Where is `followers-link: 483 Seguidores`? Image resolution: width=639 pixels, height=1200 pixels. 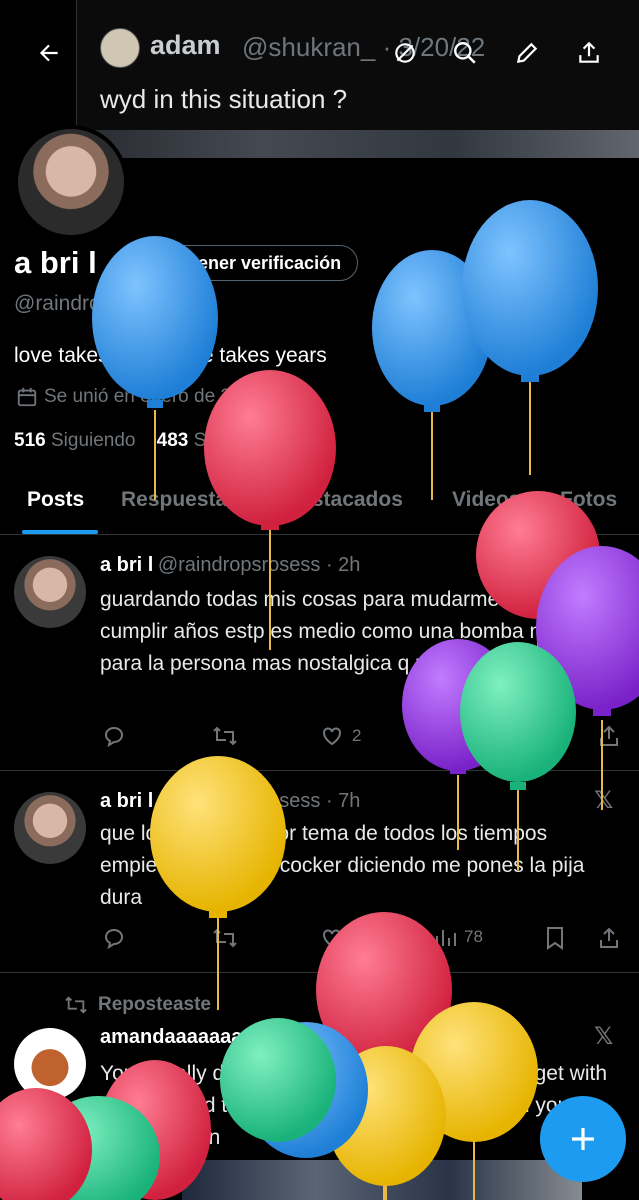 followers-link: 483 Seguidores is located at coordinates (223, 440).